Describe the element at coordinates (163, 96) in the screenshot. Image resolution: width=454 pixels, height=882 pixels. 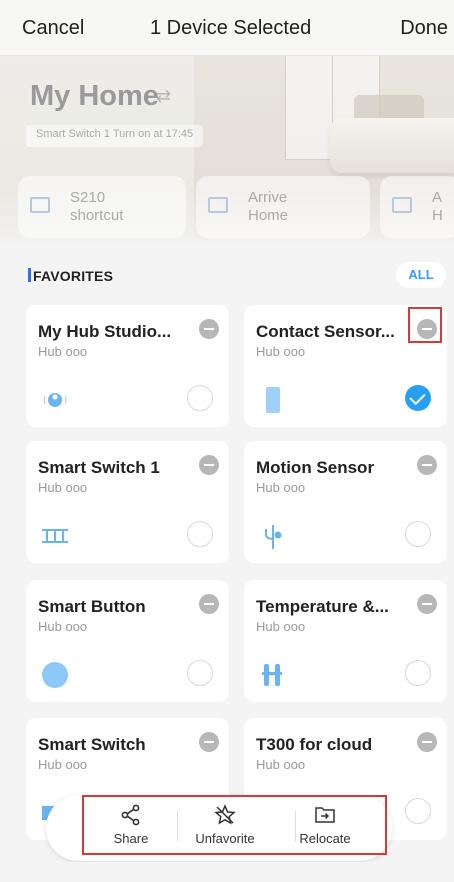
I see `switch-home-icon: ⇄` at that location.